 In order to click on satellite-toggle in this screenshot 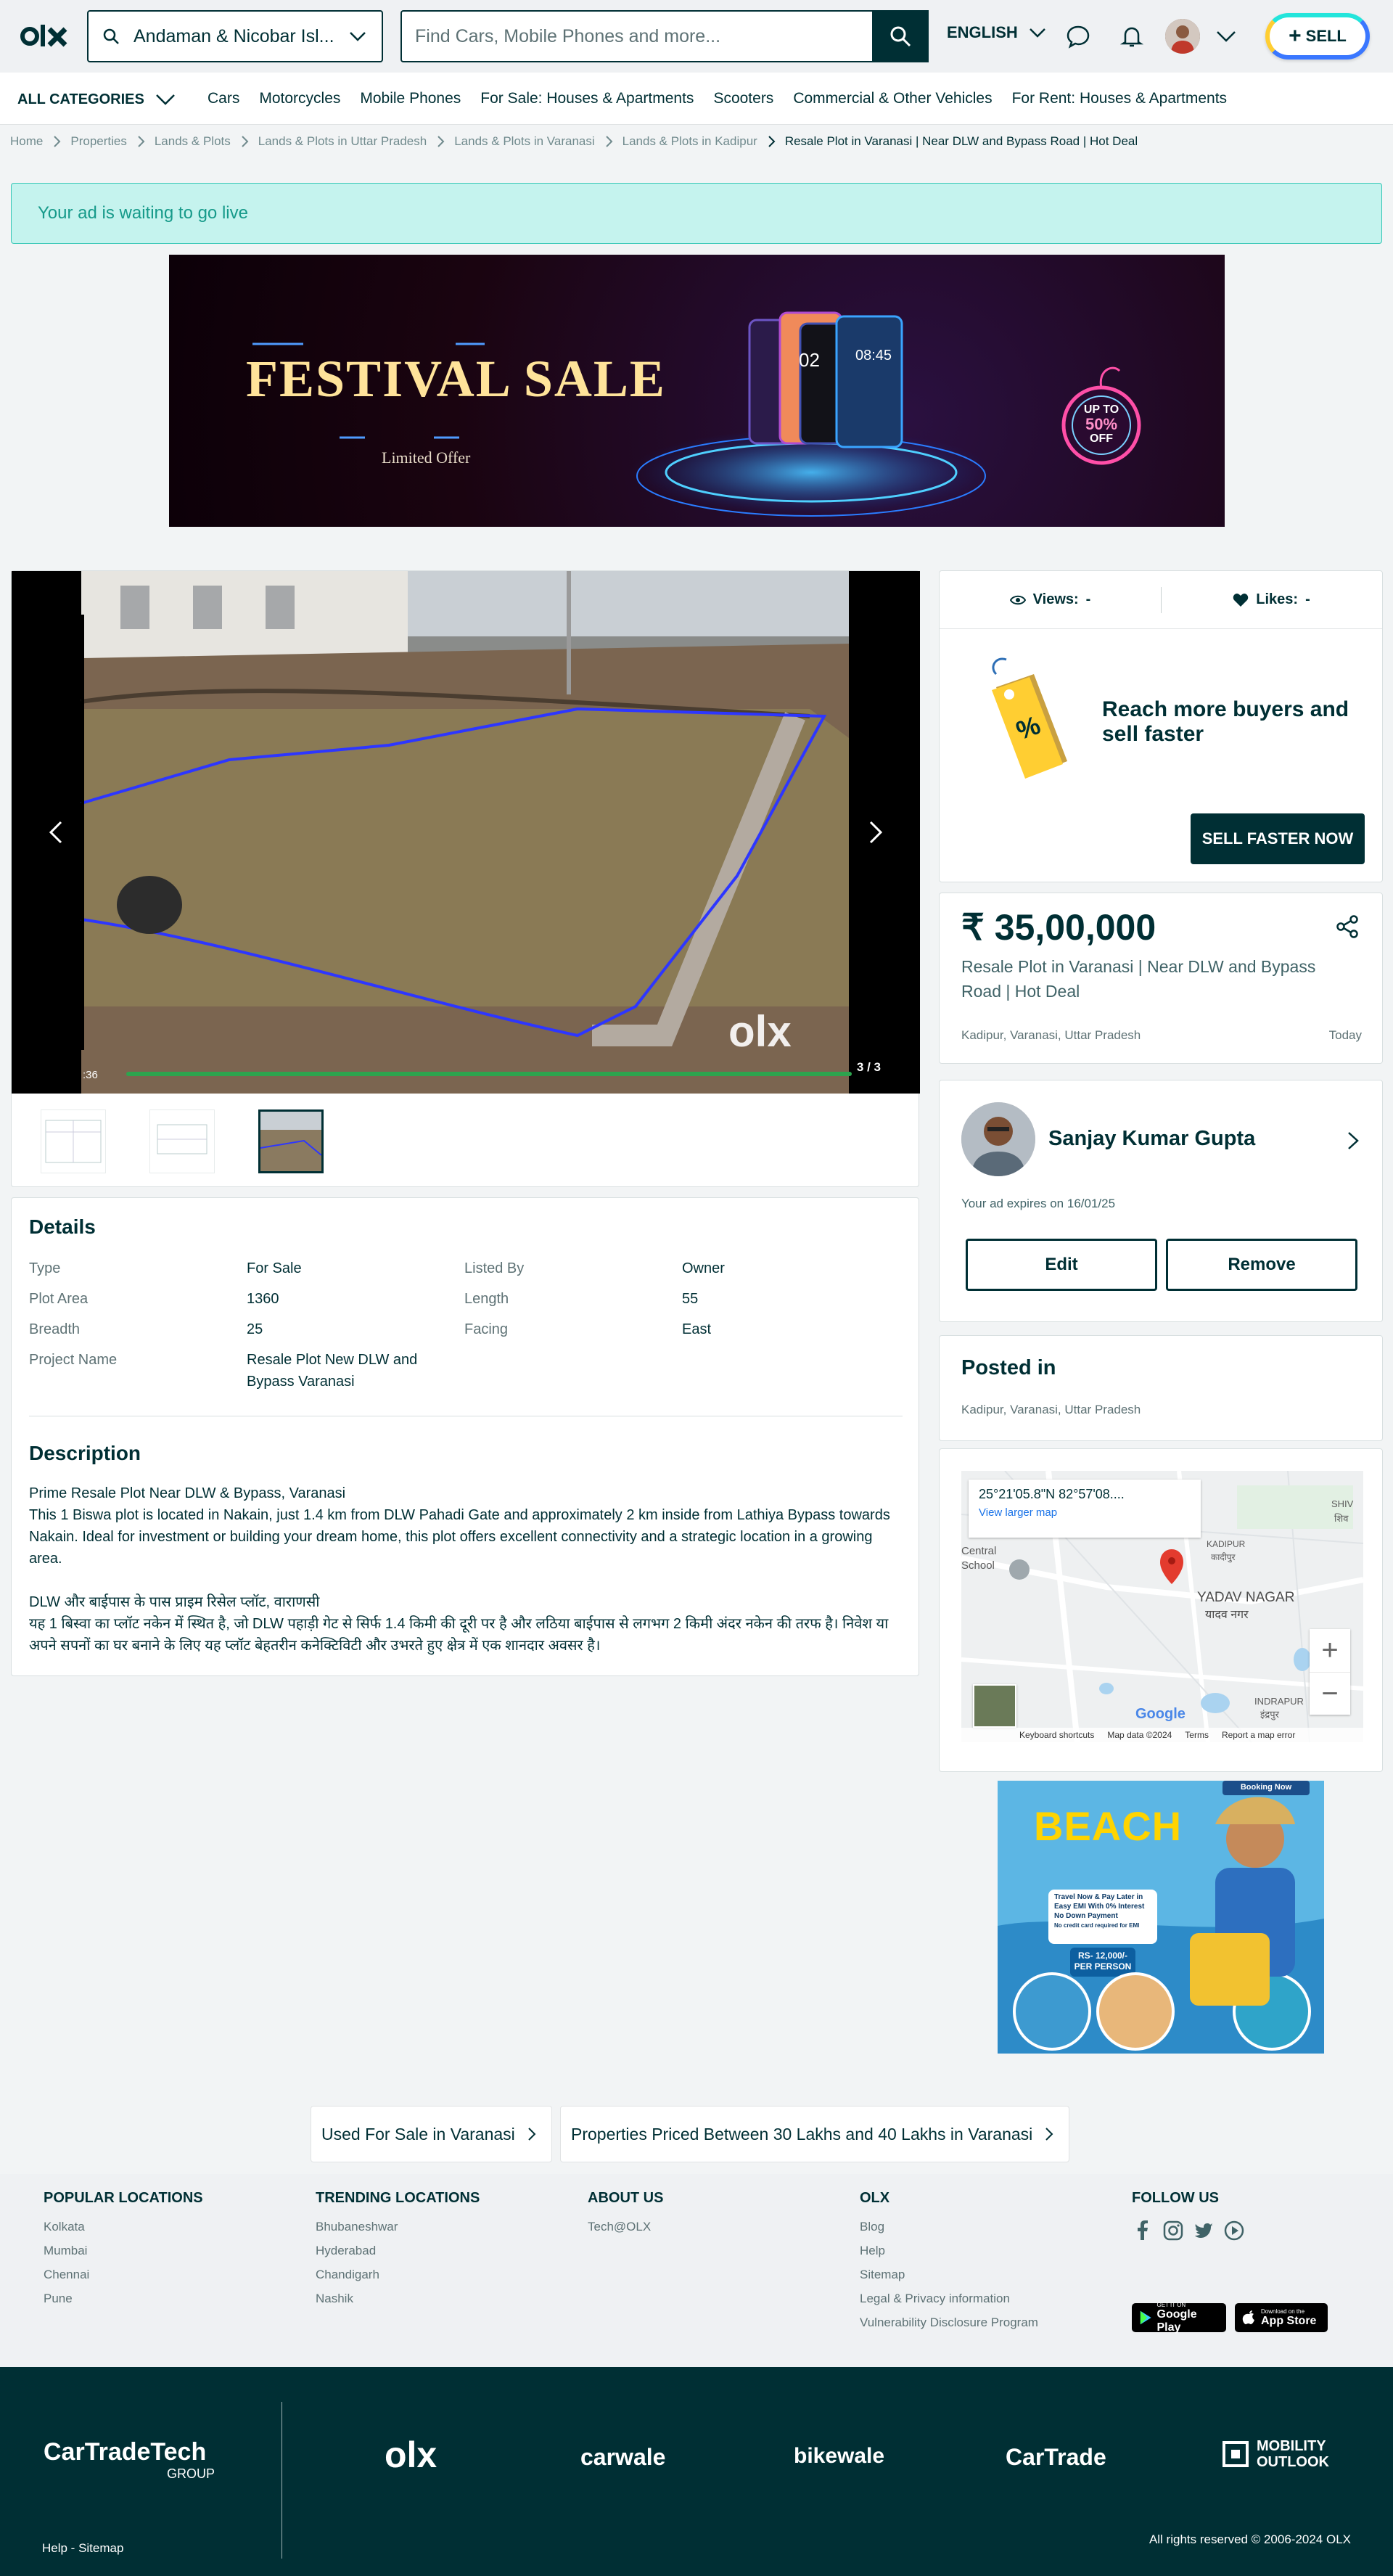, I will do `click(994, 1706)`.